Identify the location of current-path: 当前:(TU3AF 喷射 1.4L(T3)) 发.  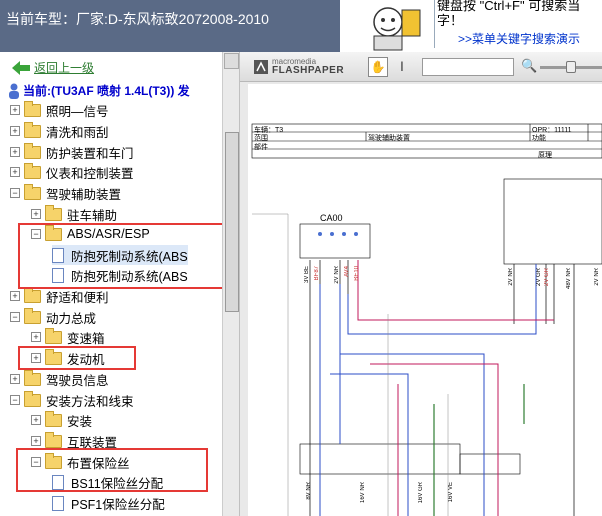
(99, 90).